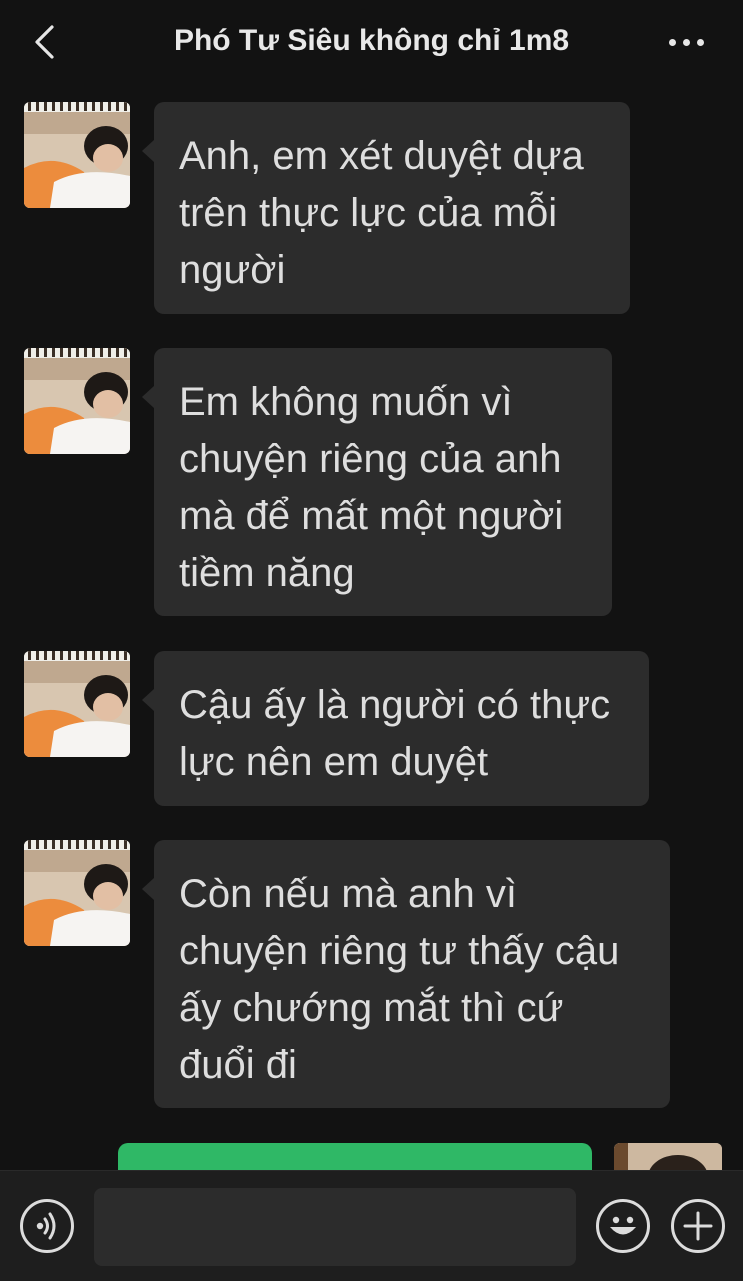 This screenshot has height=1281, width=743. I want to click on message-input-bar, so click(371, 1225).